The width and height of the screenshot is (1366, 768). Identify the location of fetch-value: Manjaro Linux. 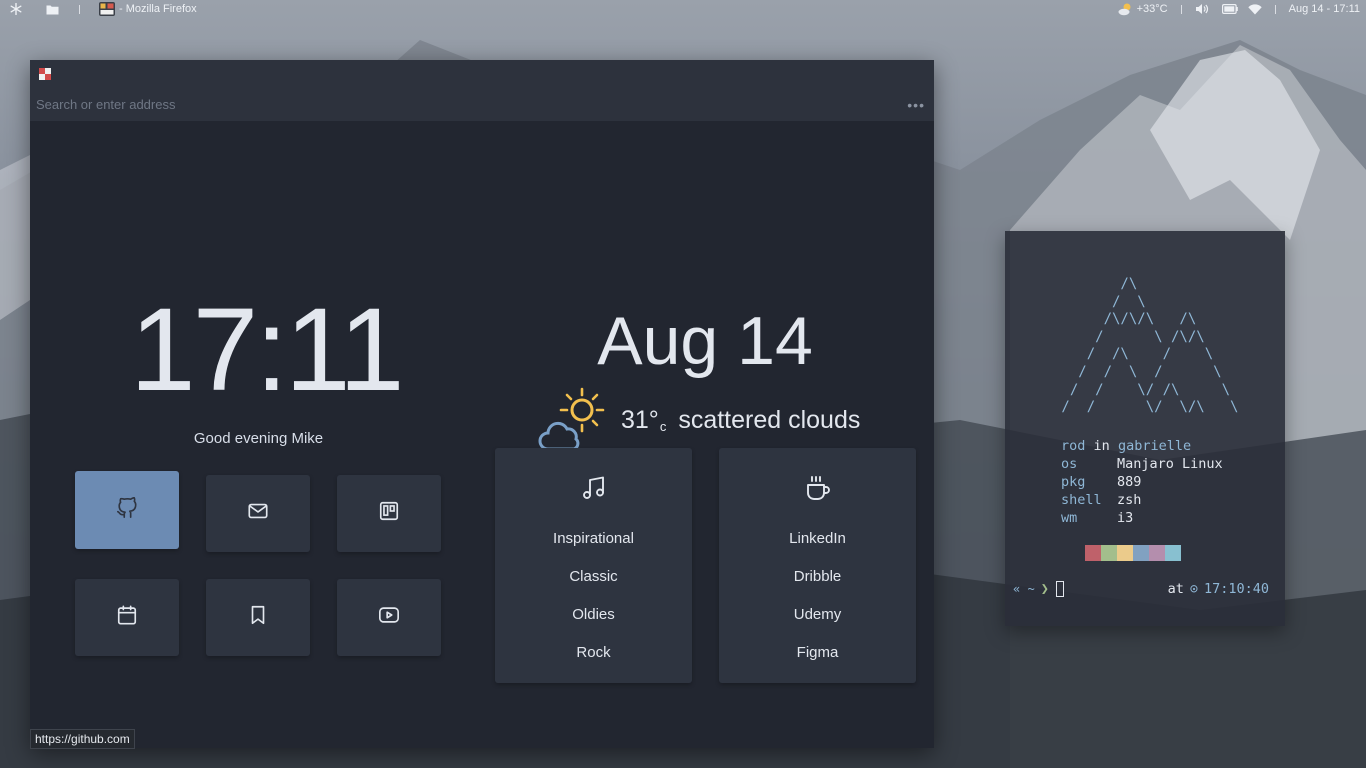
(1170, 464).